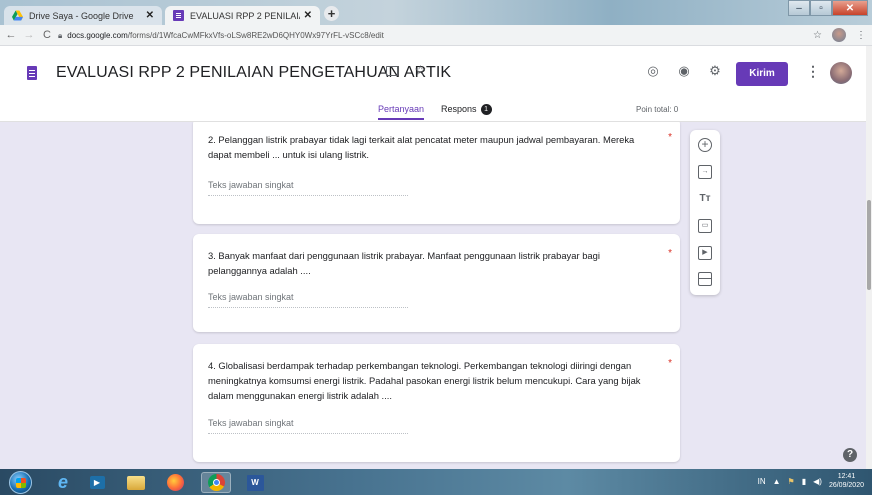  What do you see at coordinates (245, 15) in the screenshot?
I see `tab-title: EVALUASI RPP 2 PENILAIAN PEN` at bounding box center [245, 15].